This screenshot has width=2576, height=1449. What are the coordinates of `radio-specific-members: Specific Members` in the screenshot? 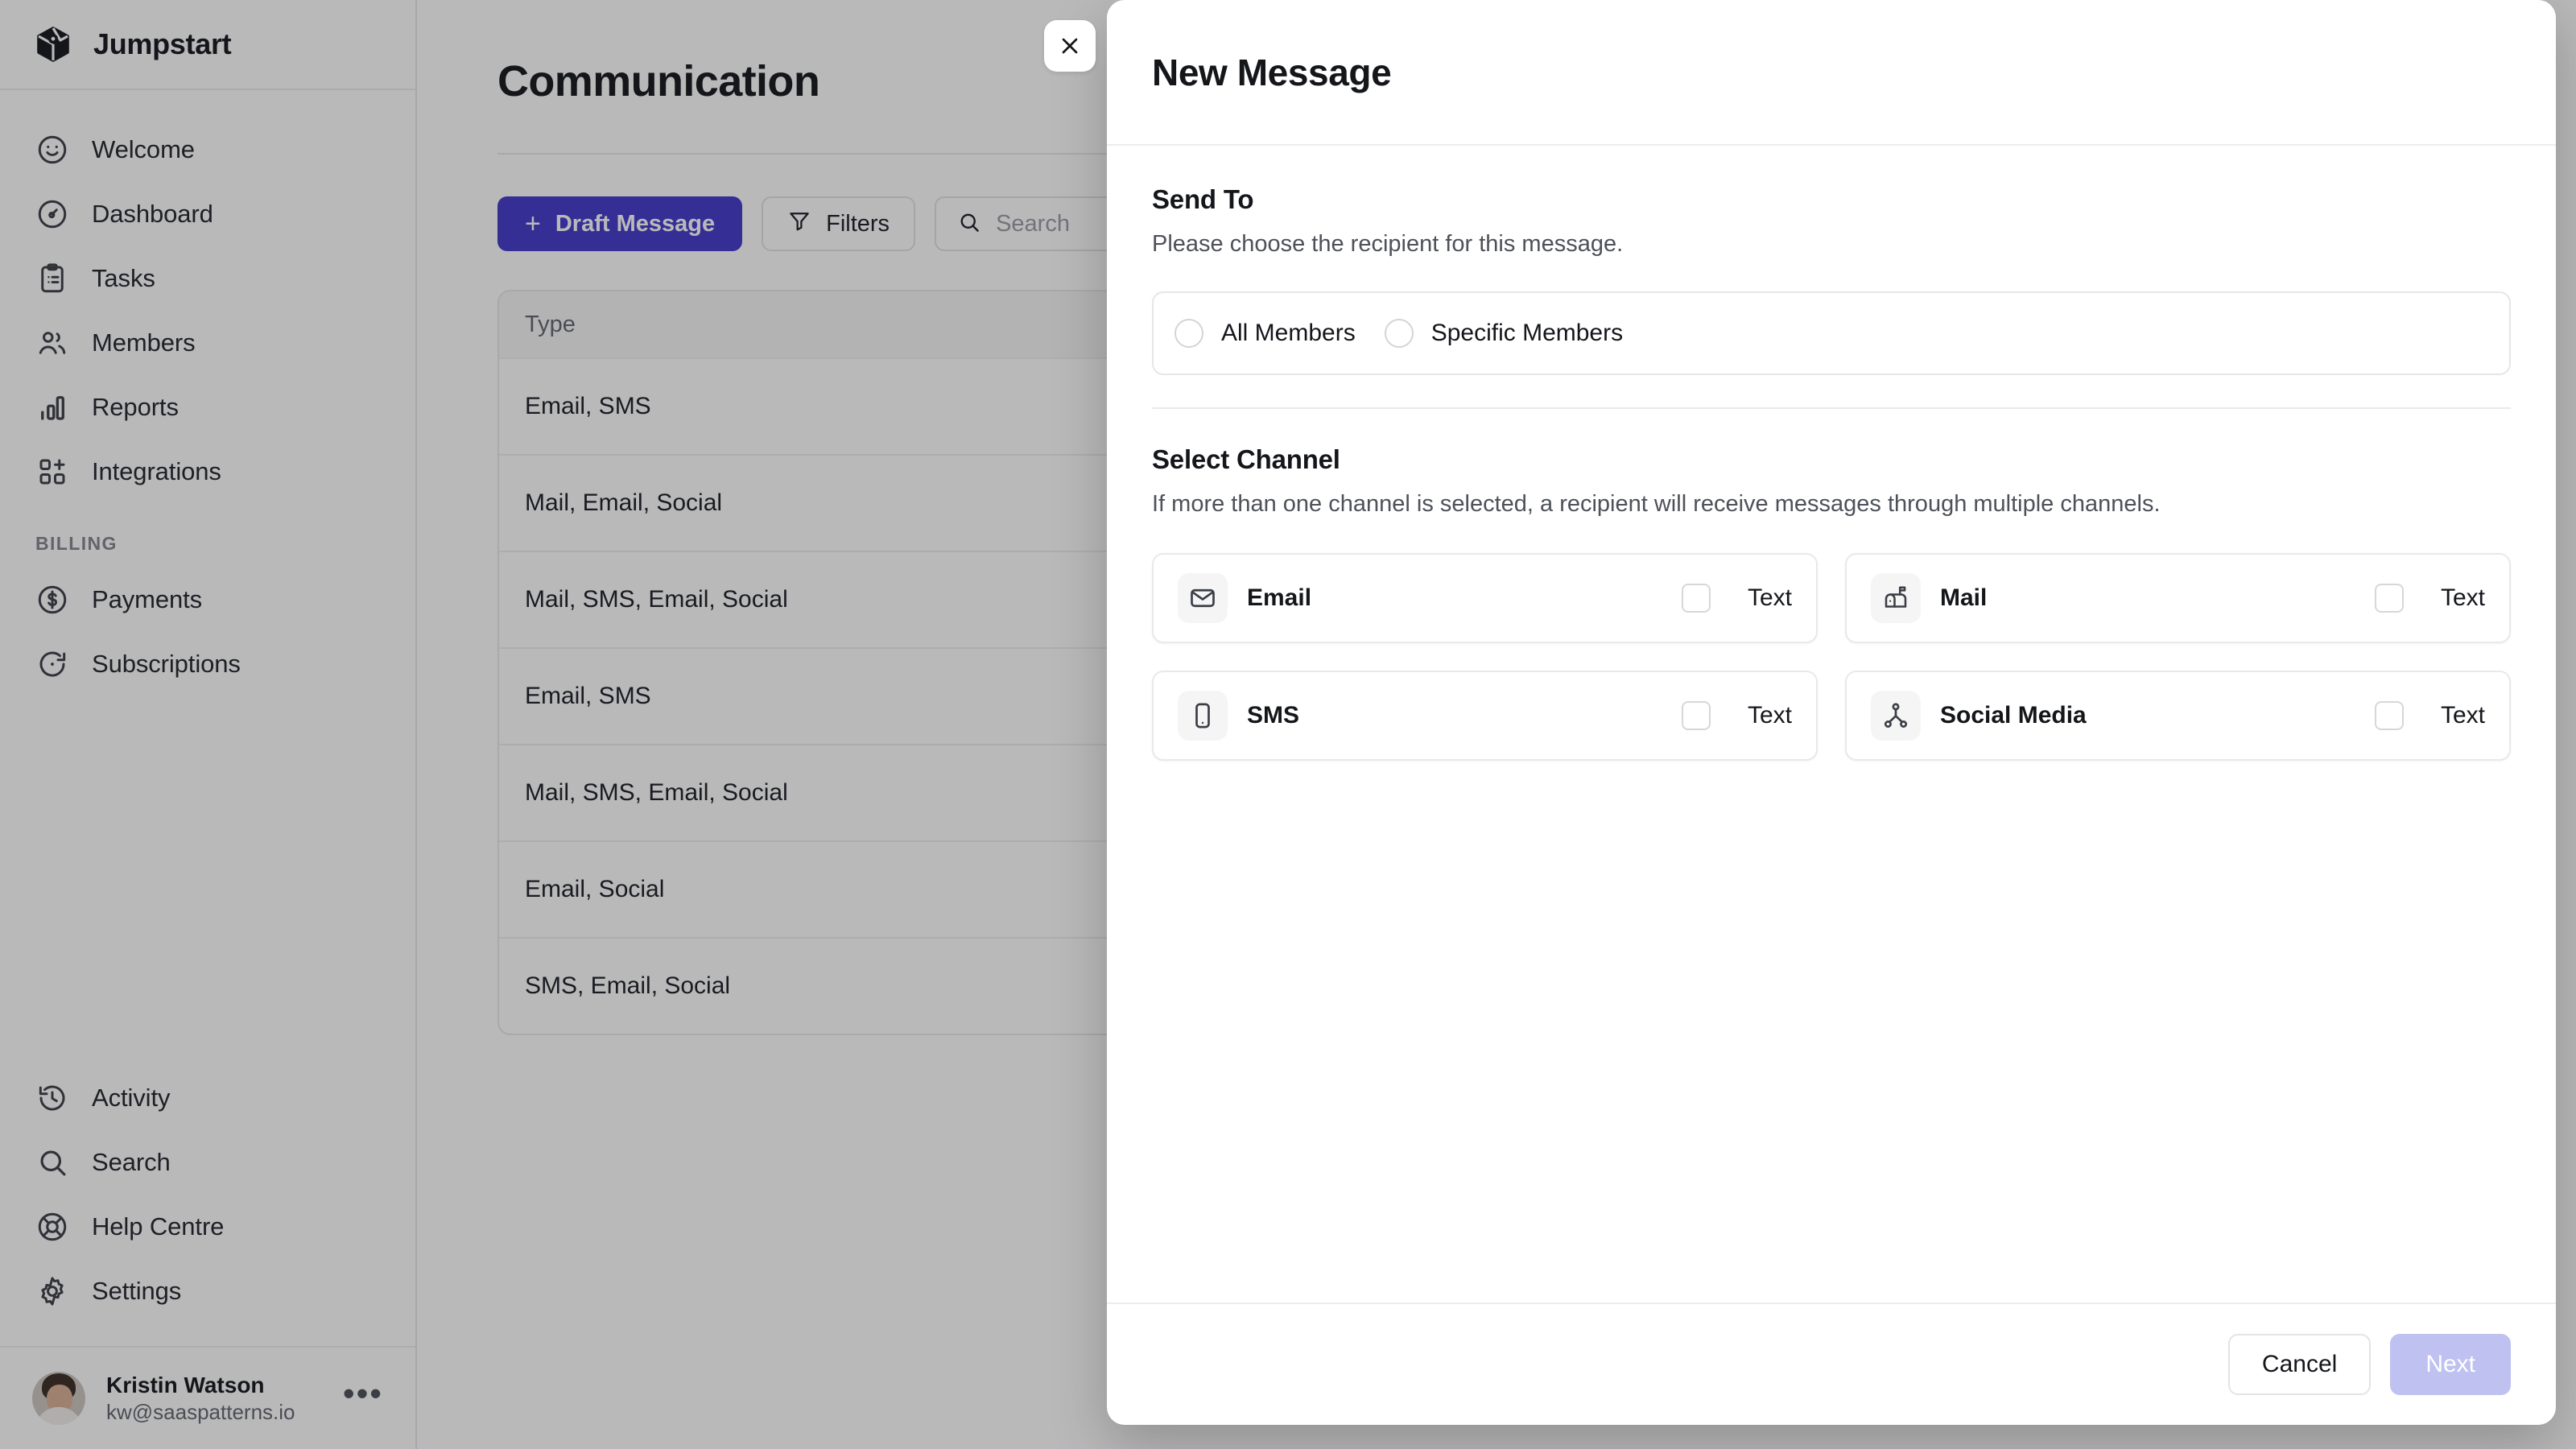 It's located at (1518, 333).